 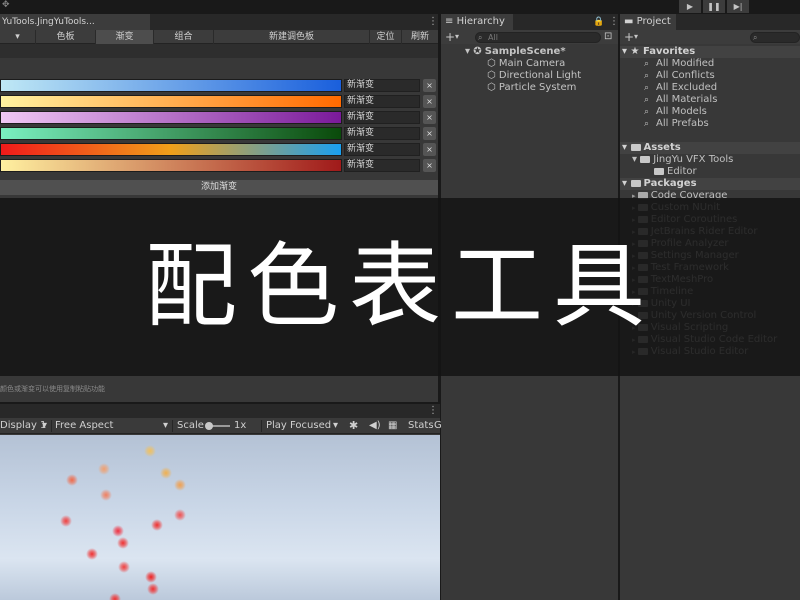 What do you see at coordinates (710, 148) in the screenshot?
I see `assets-header: ▾ Assets` at bounding box center [710, 148].